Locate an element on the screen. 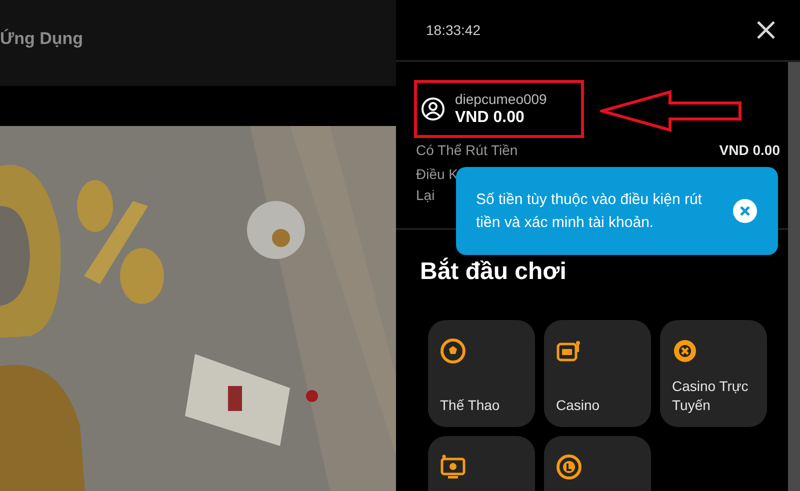 Image resolution: width=800 pixels, height=491 pixels. conditions-label: Lại is located at coordinates (425, 195).